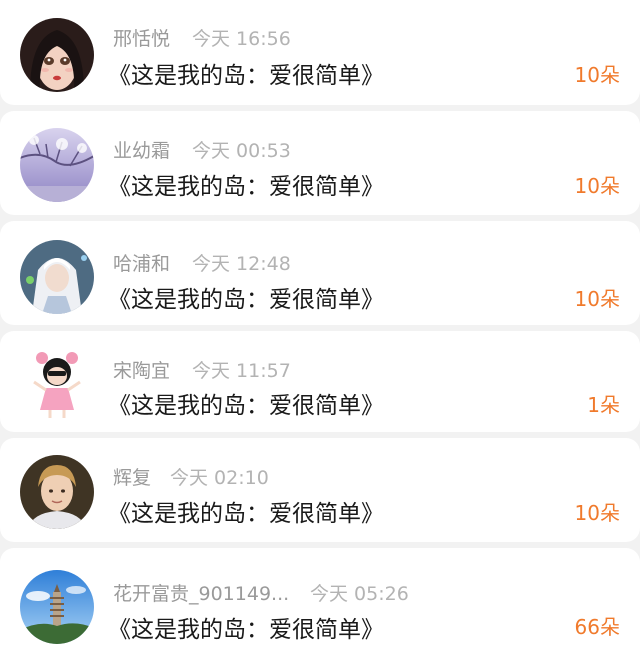 The image size is (640, 659). Describe the element at coordinates (597, 627) in the screenshot. I see `flower-count: 66朵` at that location.